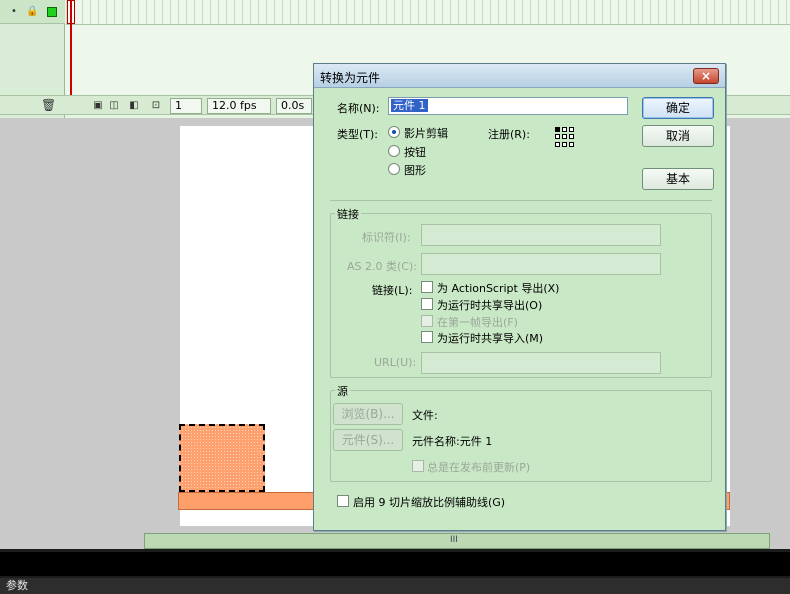  What do you see at coordinates (48, 105) in the screenshot?
I see `trash-icon: 🗑` at bounding box center [48, 105].